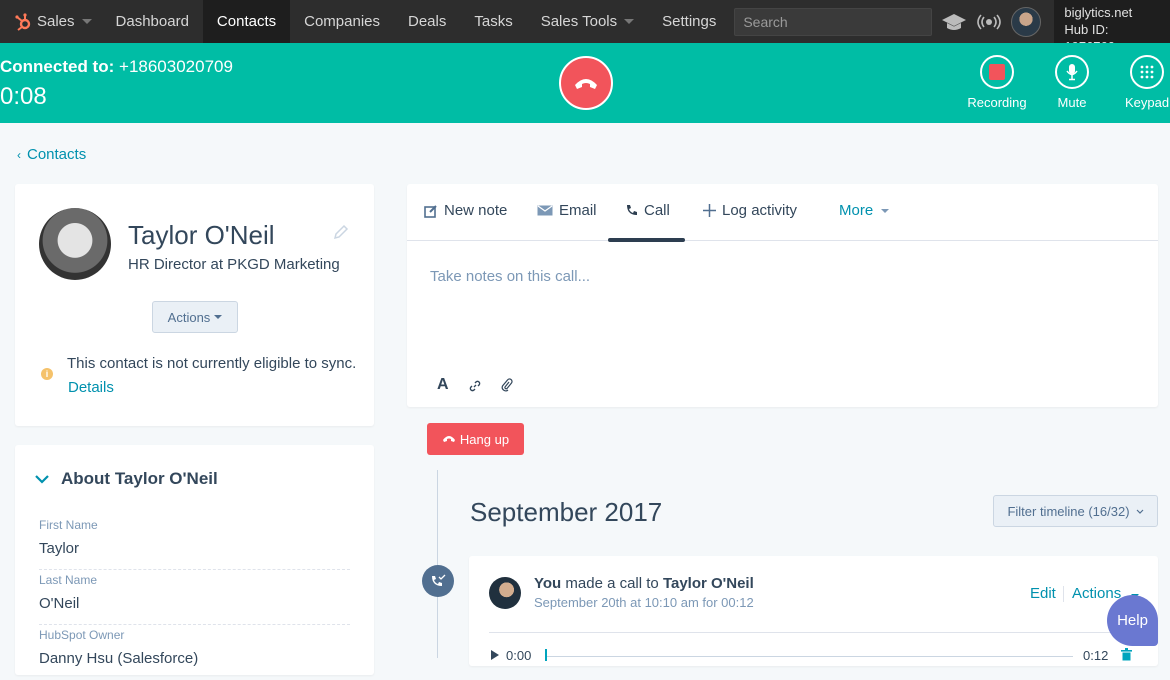 The image size is (1170, 680). I want to click on phone-icon, so click(632, 210).